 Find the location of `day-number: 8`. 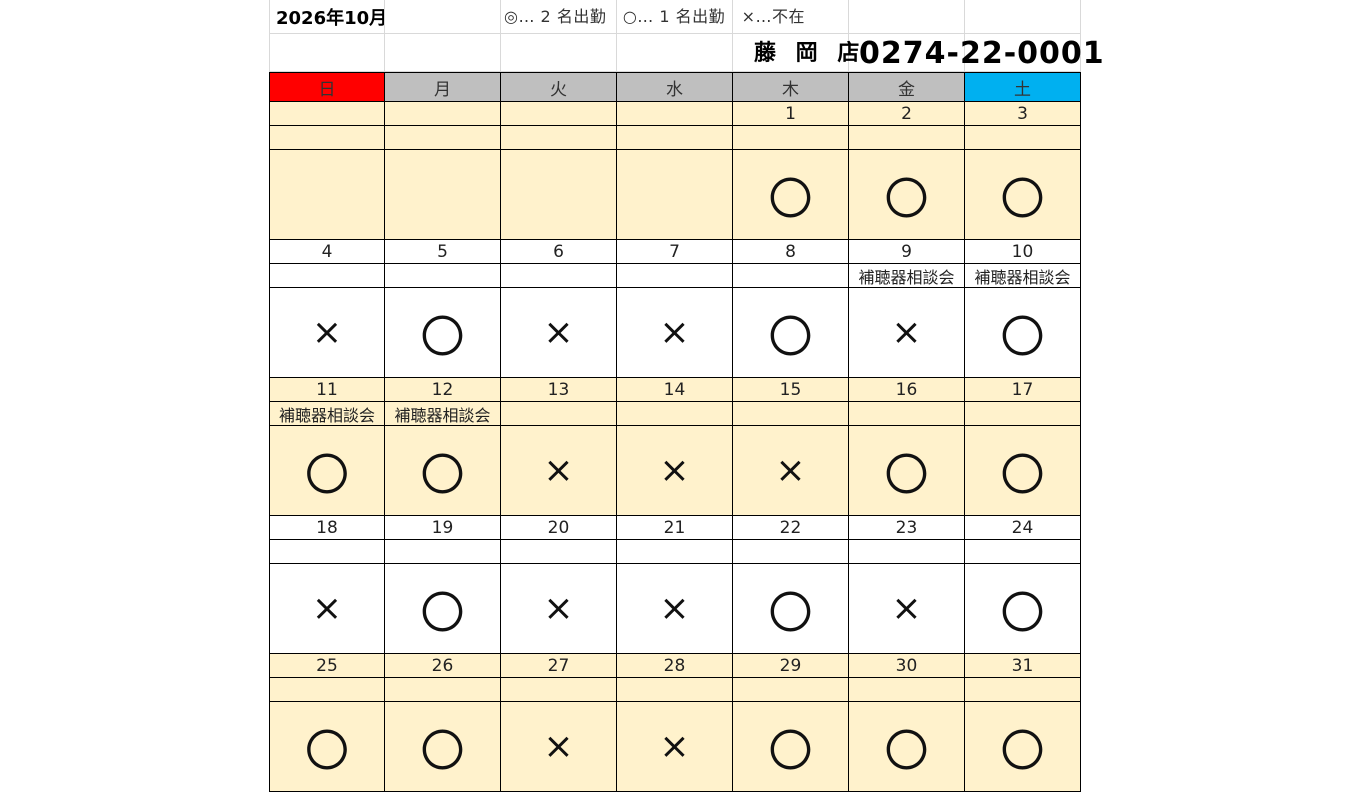

day-number: 8 is located at coordinates (791, 252).